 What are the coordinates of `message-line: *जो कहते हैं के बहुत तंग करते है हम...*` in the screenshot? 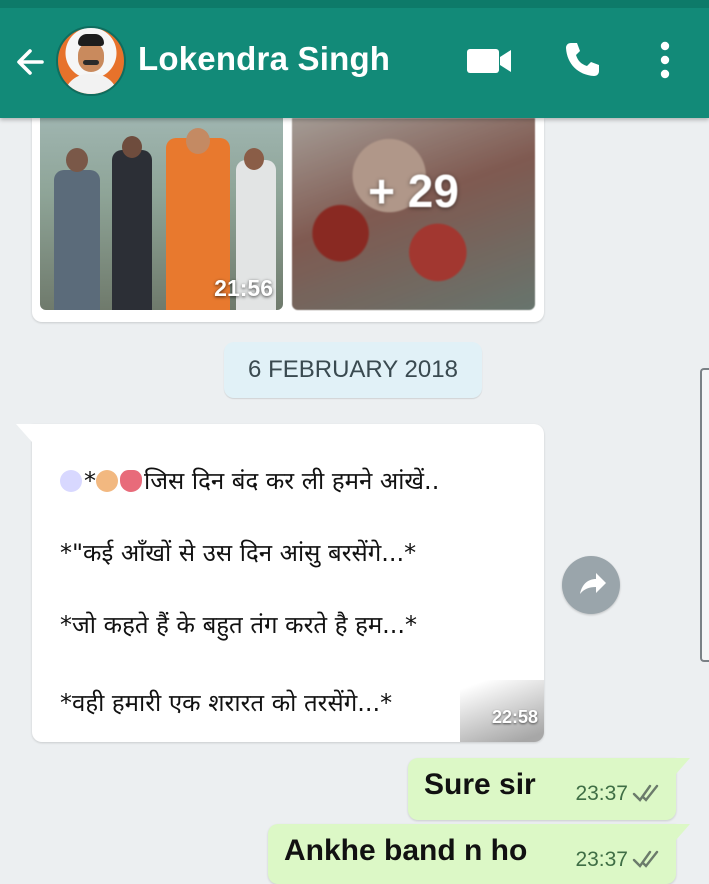 It's located at (239, 625).